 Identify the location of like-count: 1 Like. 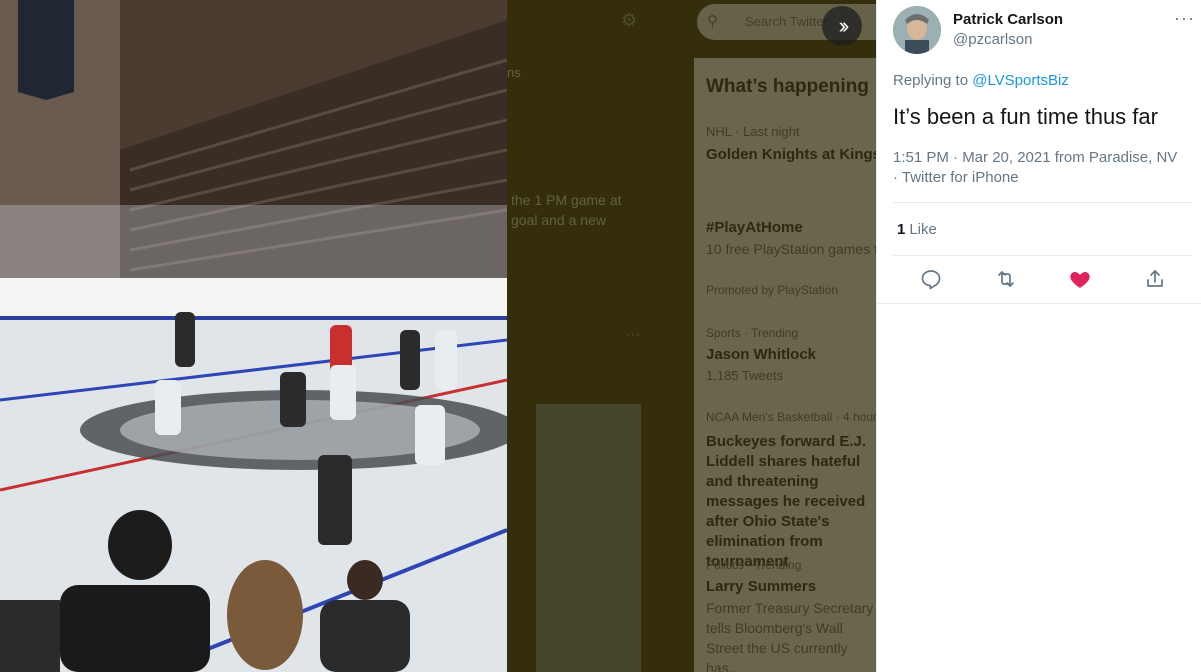
(917, 229).